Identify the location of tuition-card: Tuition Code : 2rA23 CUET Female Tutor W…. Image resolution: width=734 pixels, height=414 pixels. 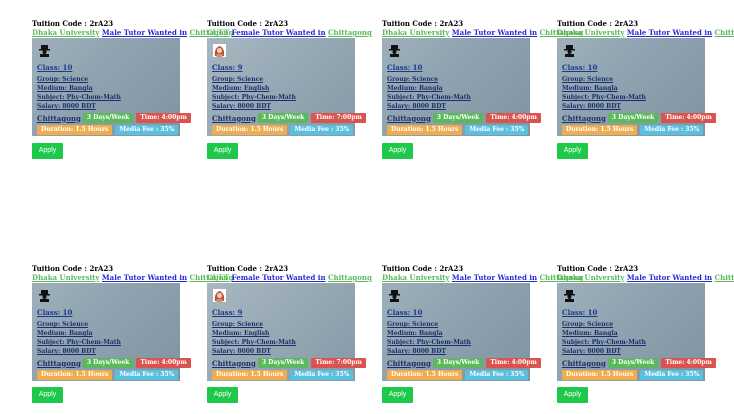
(289, 77).